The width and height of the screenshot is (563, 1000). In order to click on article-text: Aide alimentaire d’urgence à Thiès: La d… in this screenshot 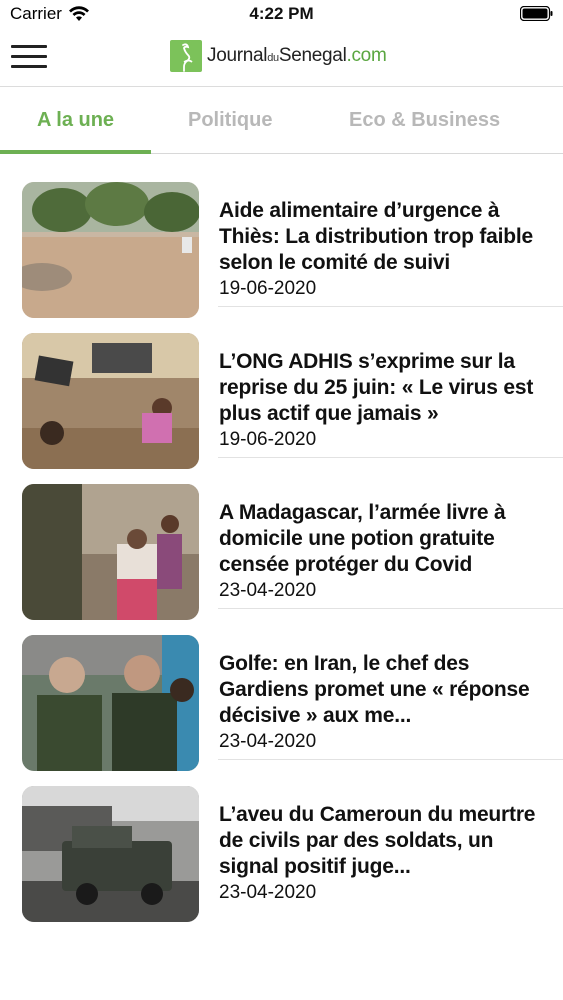, I will do `click(386, 250)`.